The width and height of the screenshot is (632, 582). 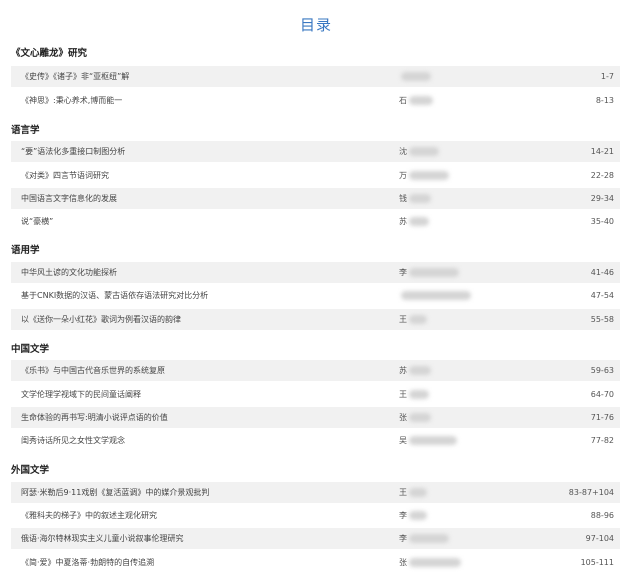 I want to click on toc-row: 中华风土谚的文化功能探析 李 41-46, so click(x=315, y=272).